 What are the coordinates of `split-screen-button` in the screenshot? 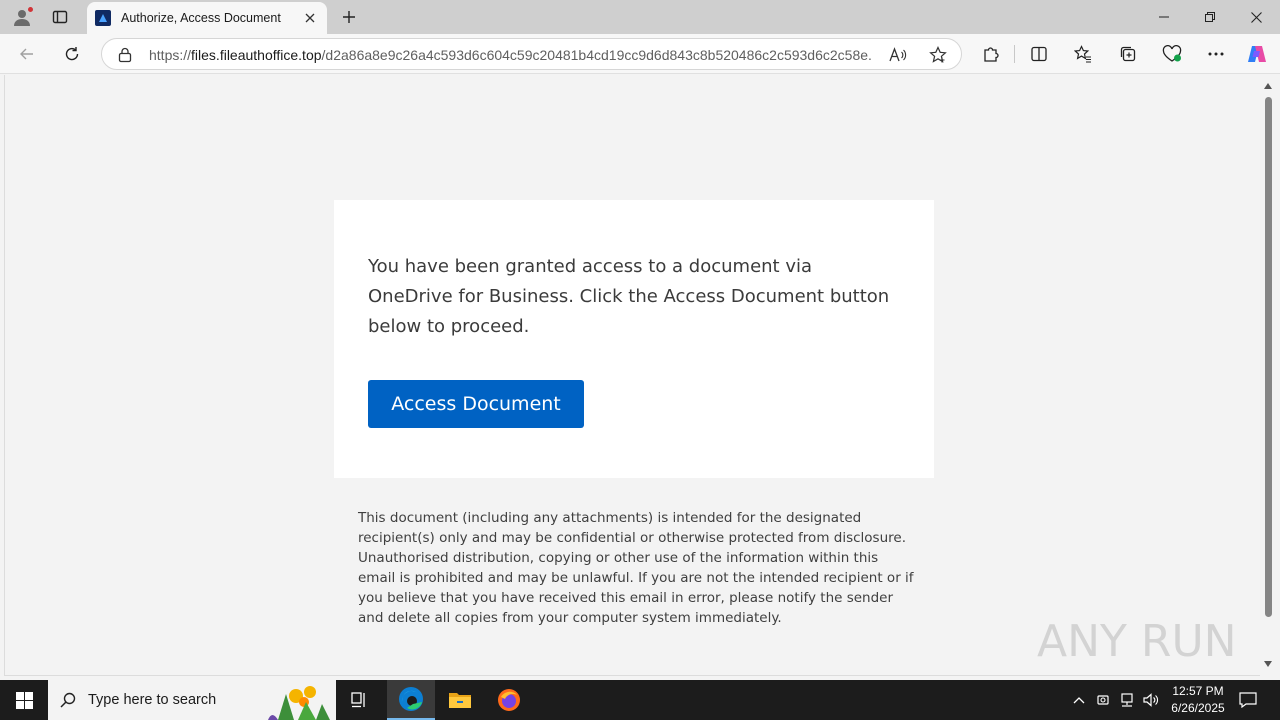 It's located at (1039, 54).